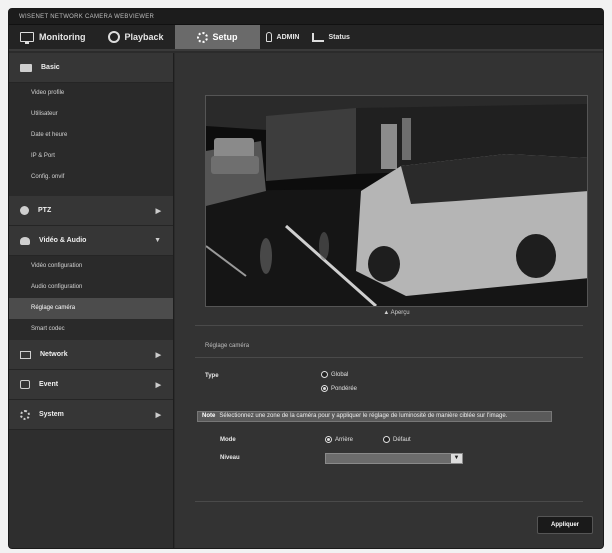  Describe the element at coordinates (25, 384) in the screenshot. I see `event-icon` at that location.